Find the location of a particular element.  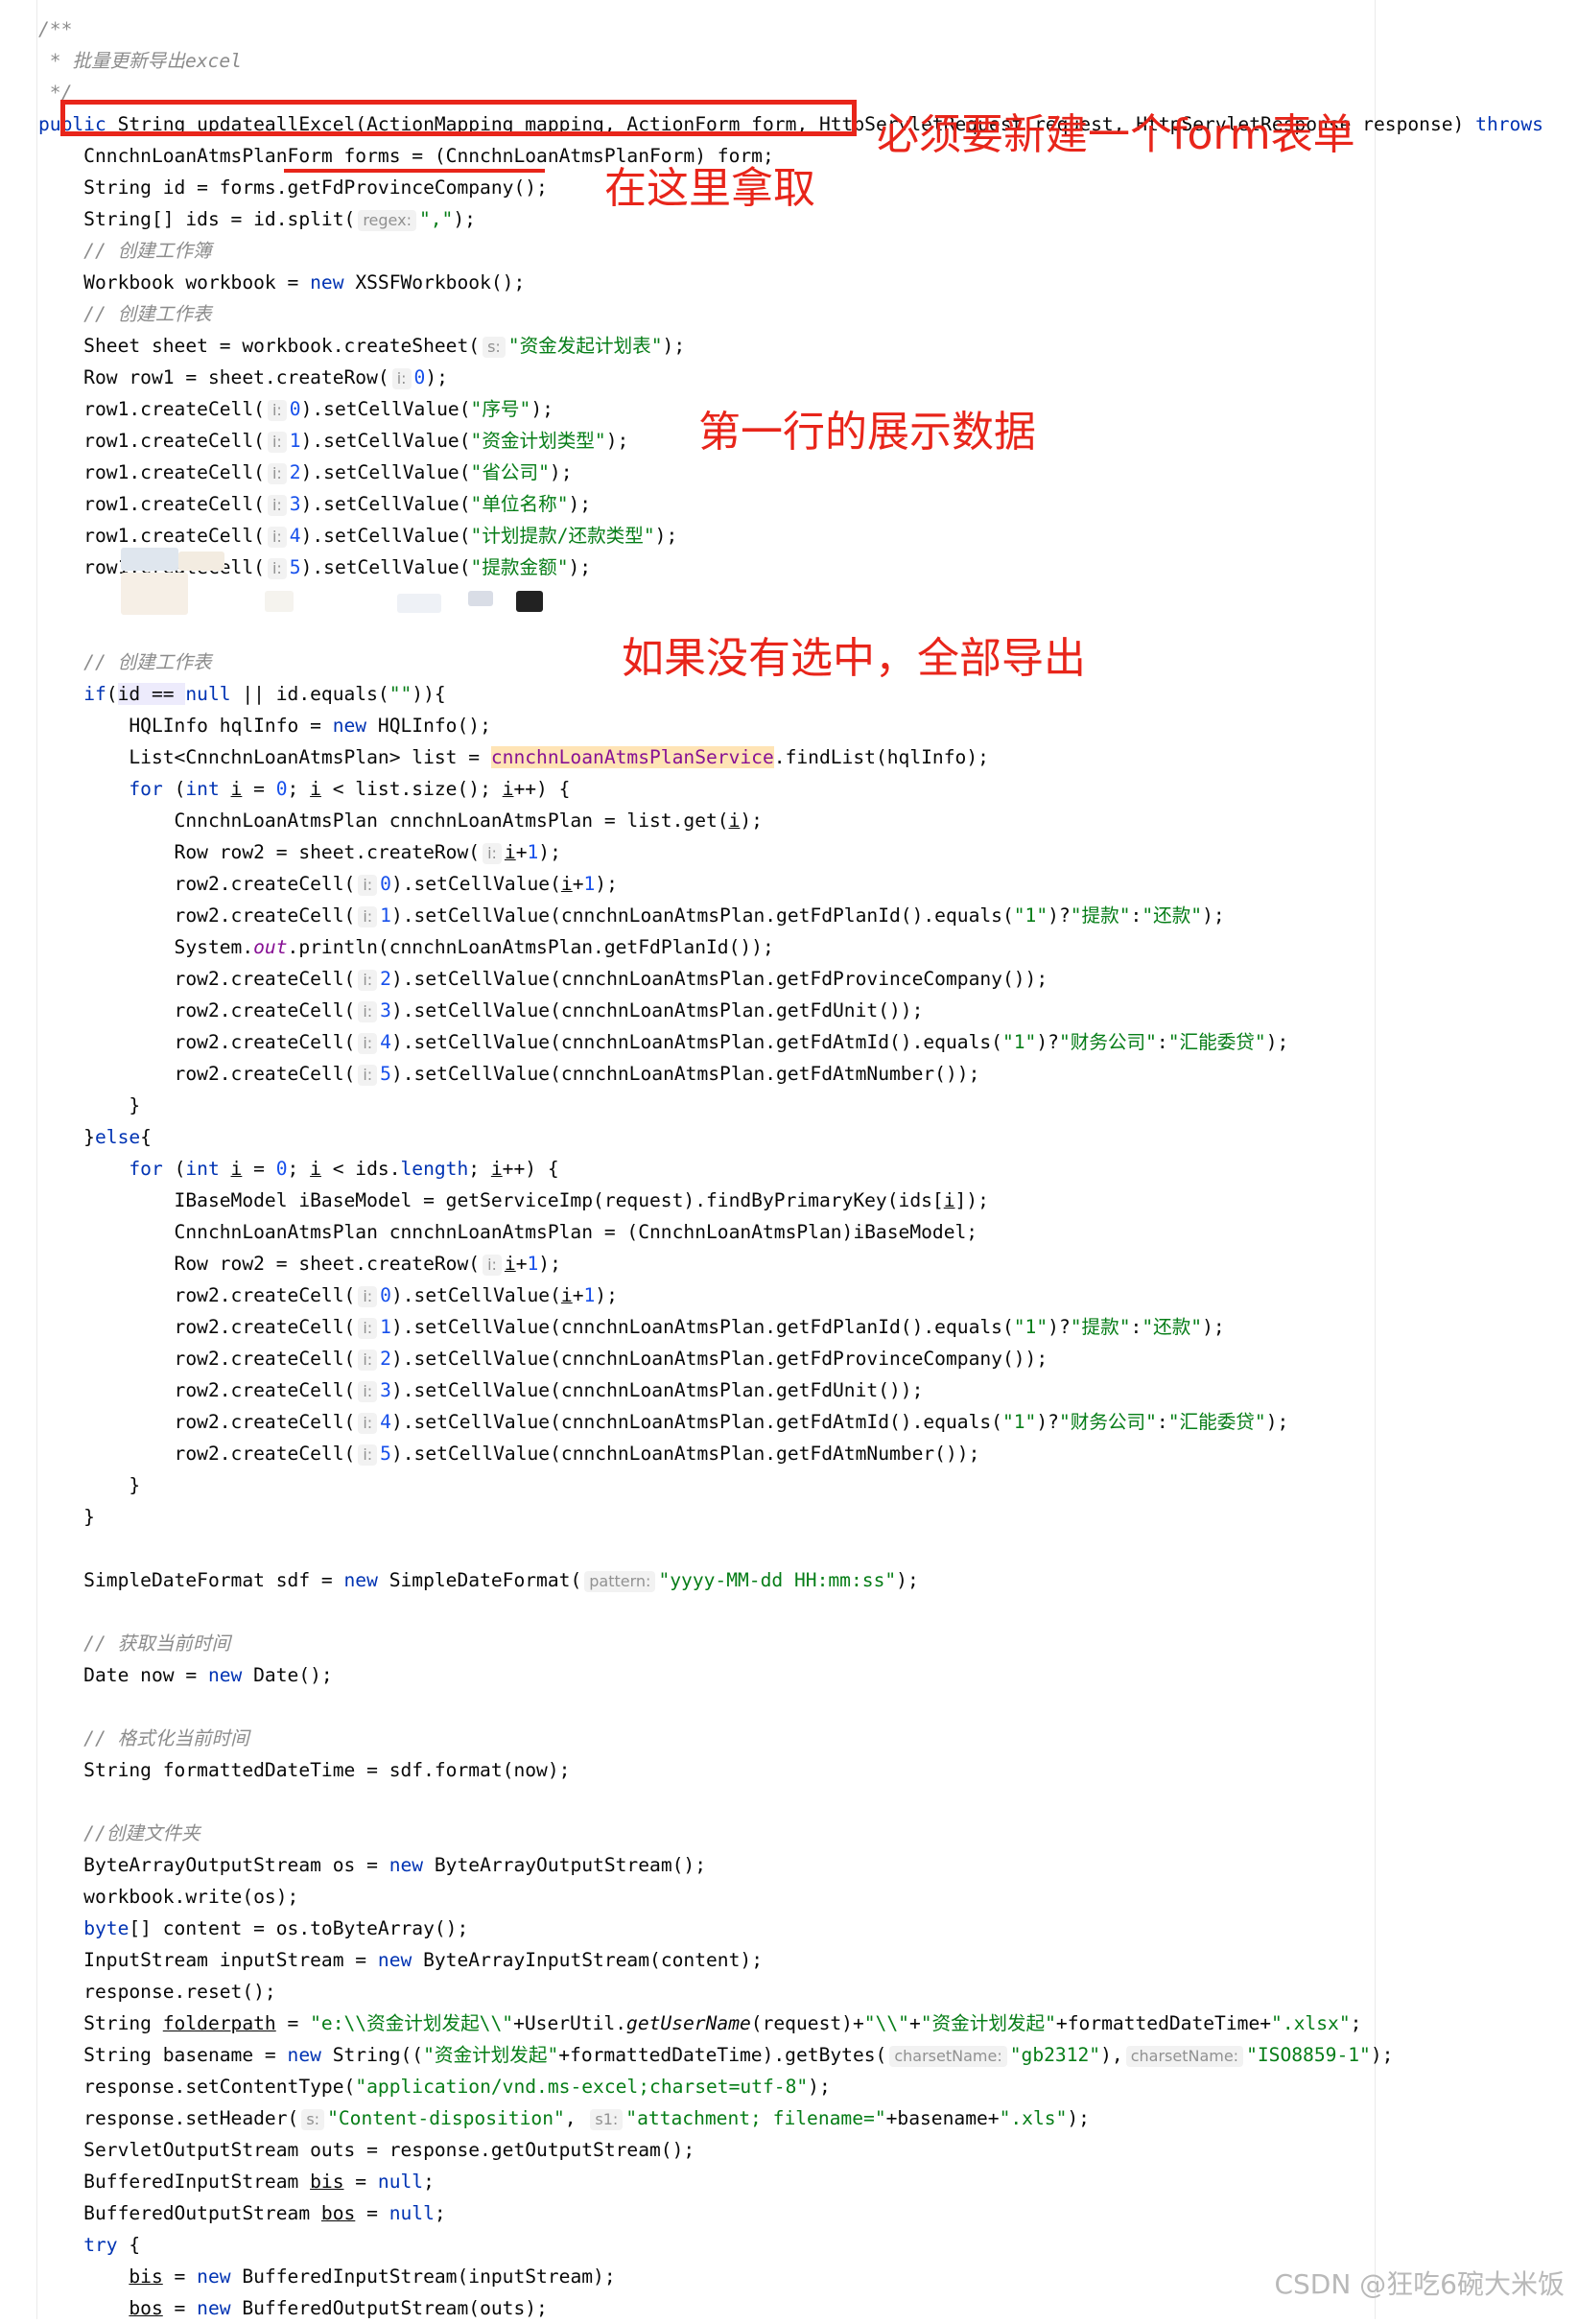

code-line: if(id == null || id.equals("")){ is located at coordinates (242, 694).